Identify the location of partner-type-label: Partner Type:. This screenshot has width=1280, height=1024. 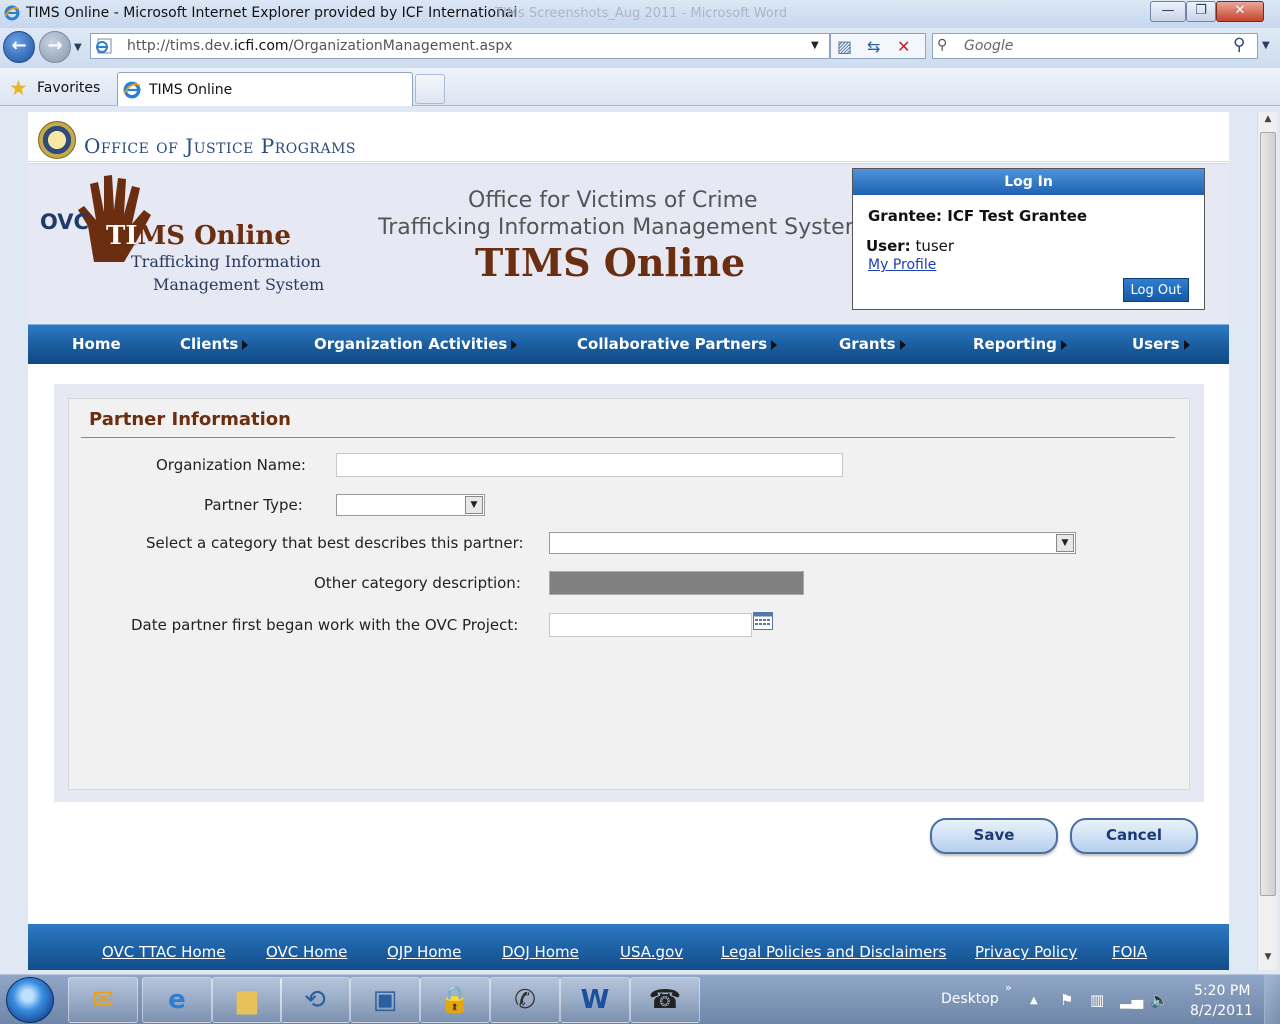
(253, 505).